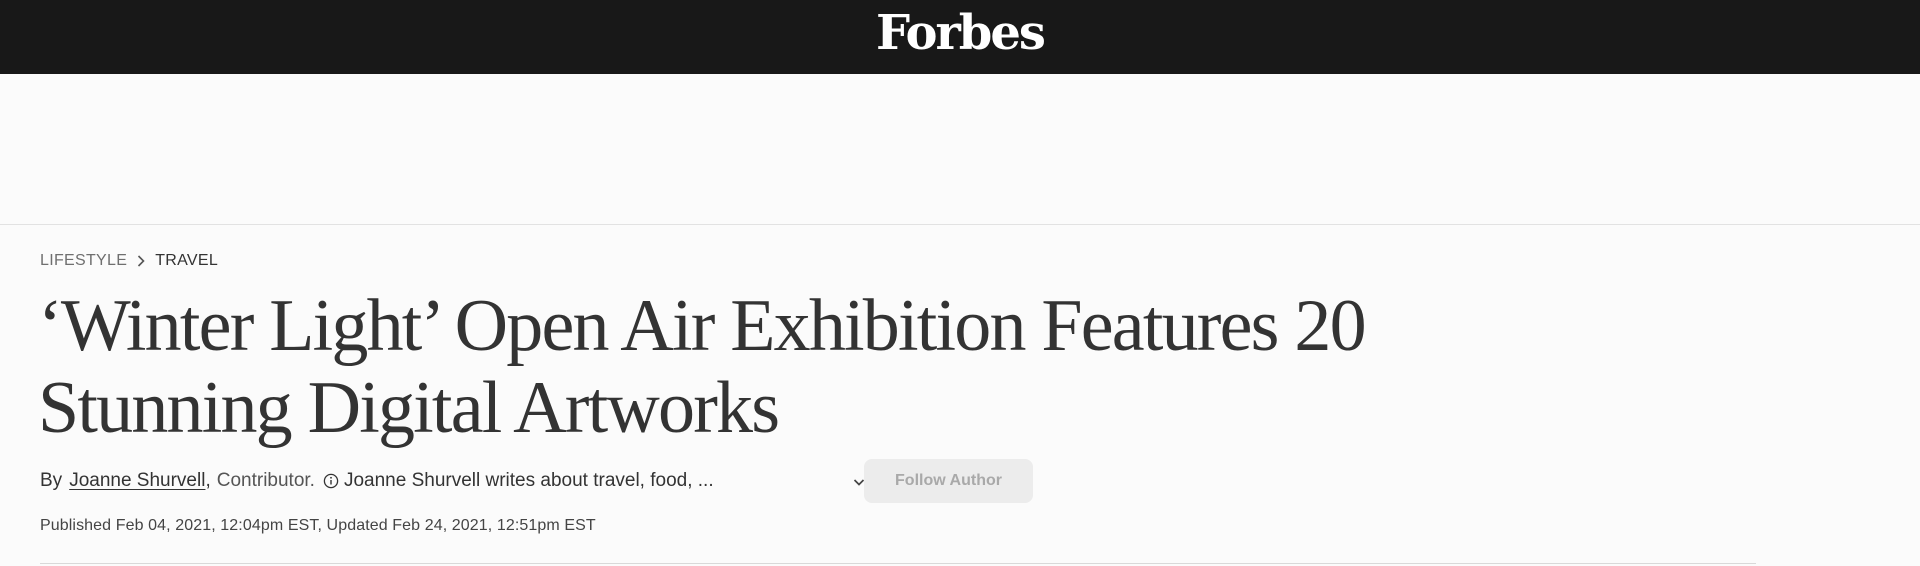 This screenshot has width=1920, height=566. What do you see at coordinates (331, 481) in the screenshot?
I see `info-icon` at bounding box center [331, 481].